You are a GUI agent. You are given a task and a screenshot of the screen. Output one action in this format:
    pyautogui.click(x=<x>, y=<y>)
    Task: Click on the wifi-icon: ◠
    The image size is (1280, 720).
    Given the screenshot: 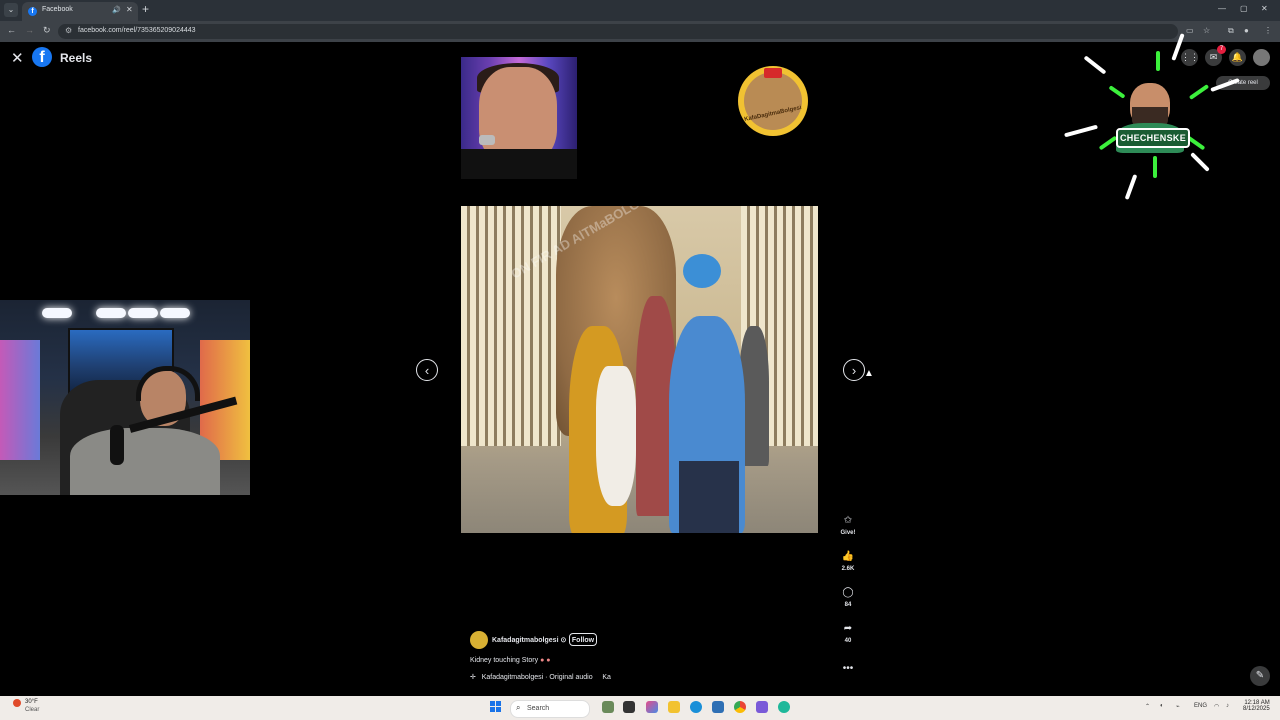 What is the action you would take?
    pyautogui.click(x=1216, y=706)
    